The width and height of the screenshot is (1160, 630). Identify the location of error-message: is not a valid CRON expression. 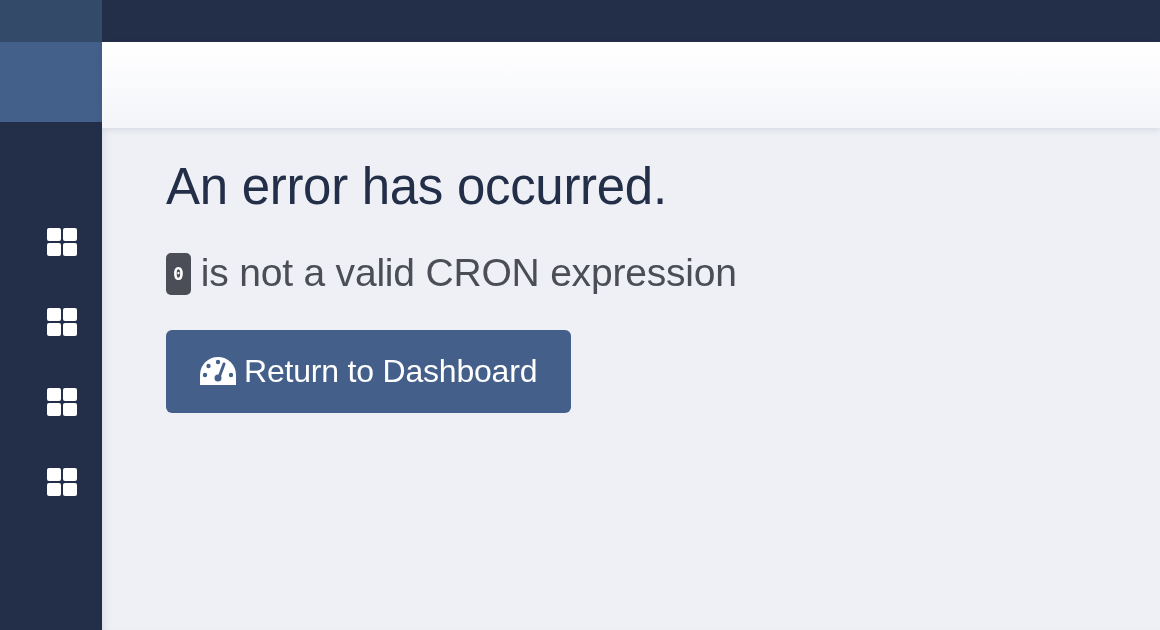
(468, 273).